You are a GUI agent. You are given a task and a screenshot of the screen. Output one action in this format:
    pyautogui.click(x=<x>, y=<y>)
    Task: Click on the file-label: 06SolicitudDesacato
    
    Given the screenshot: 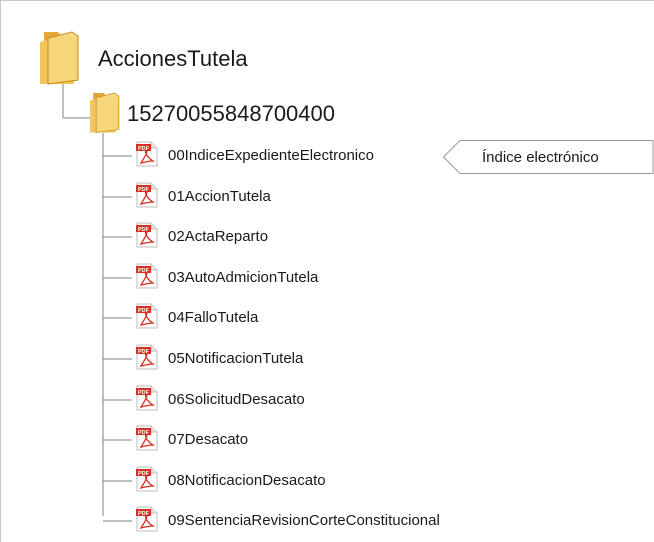 What is the action you would take?
    pyautogui.click(x=236, y=399)
    